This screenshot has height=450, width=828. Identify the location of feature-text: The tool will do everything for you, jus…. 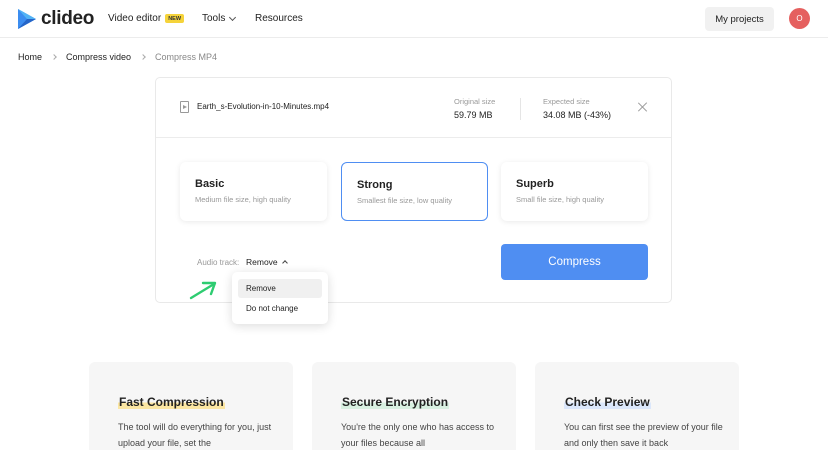
(195, 435).